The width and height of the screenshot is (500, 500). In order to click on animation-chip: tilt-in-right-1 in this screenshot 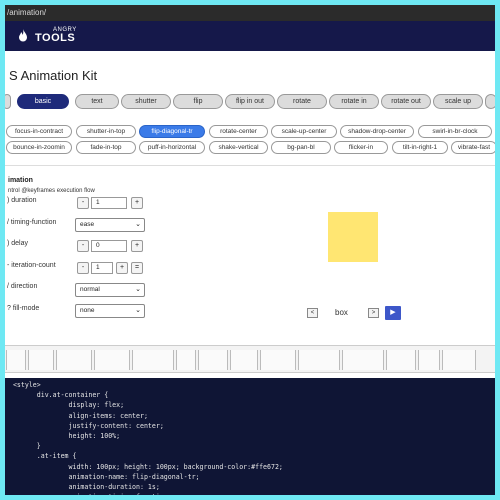, I will do `click(420, 147)`.